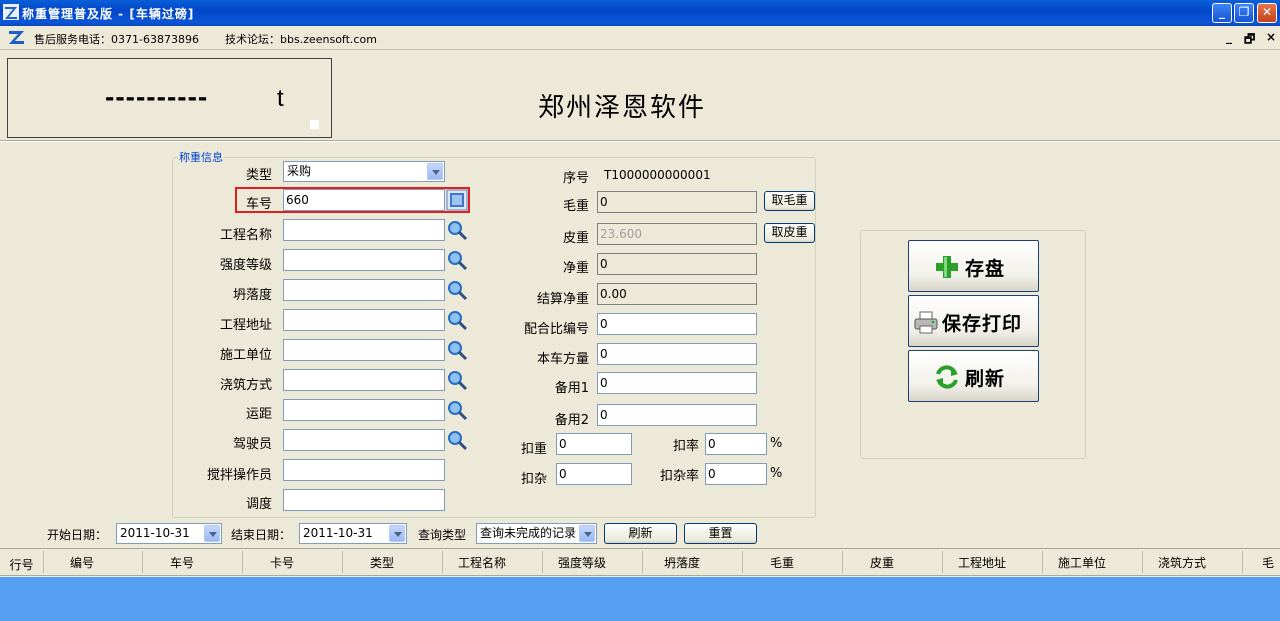 Image resolution: width=1280 pixels, height=621 pixels. I want to click on service-phone: 售后服务电话：0371-63873896, so click(116, 39).